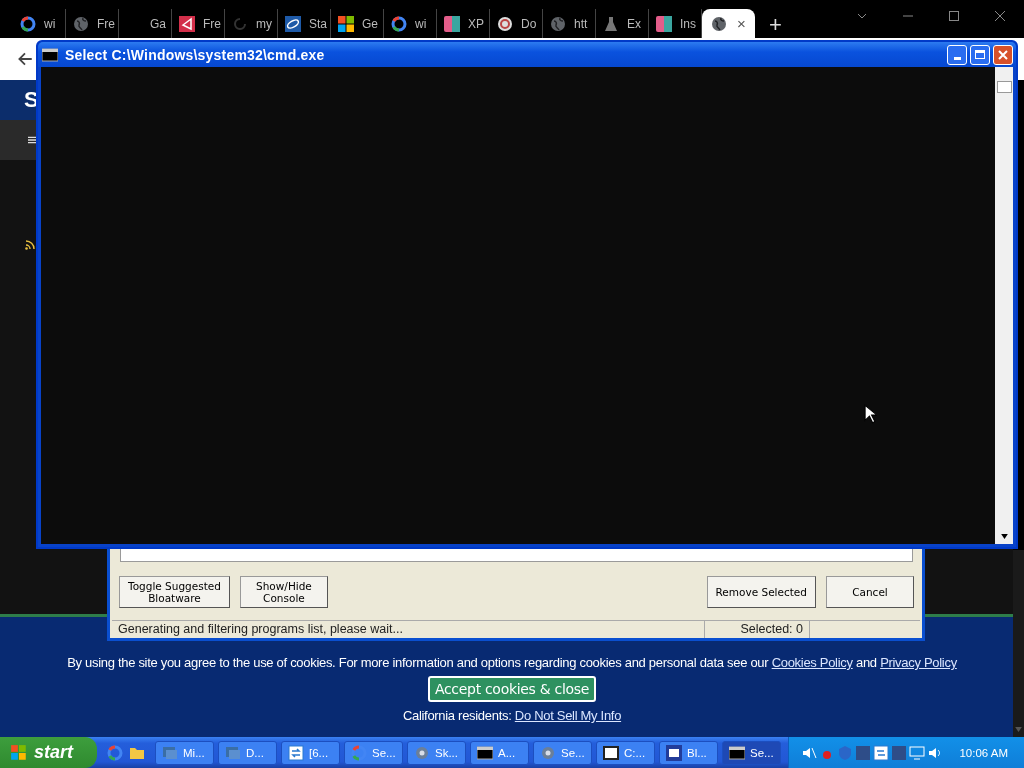  What do you see at coordinates (187, 23) in the screenshot?
I see `arrow-icon` at bounding box center [187, 23].